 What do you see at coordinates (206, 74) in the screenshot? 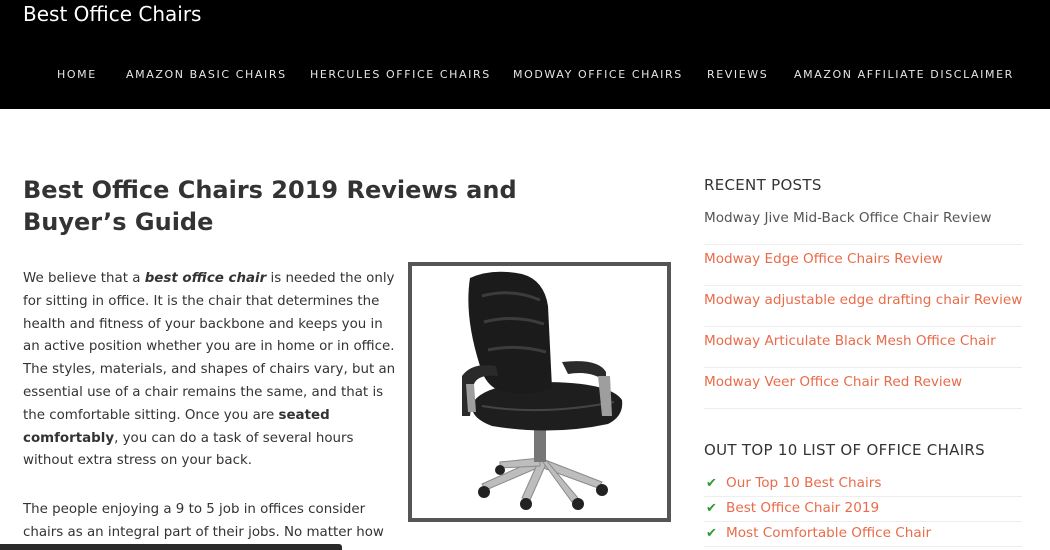
I see `nav-item-amazon-basic-chairs: AMAZON BASIC CHAIRS` at bounding box center [206, 74].